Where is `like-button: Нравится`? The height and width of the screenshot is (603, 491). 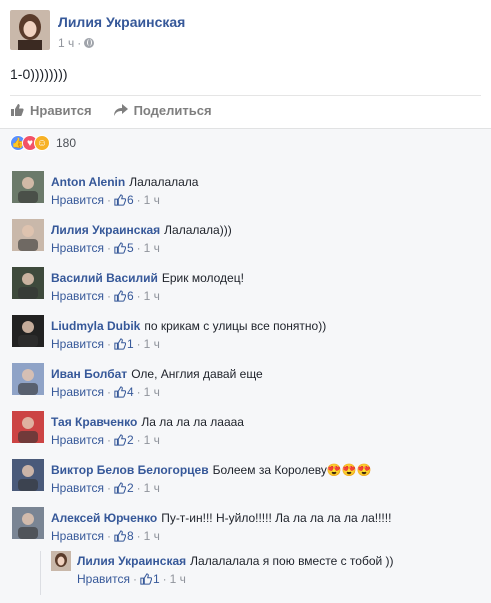 like-button: Нравится is located at coordinates (51, 110).